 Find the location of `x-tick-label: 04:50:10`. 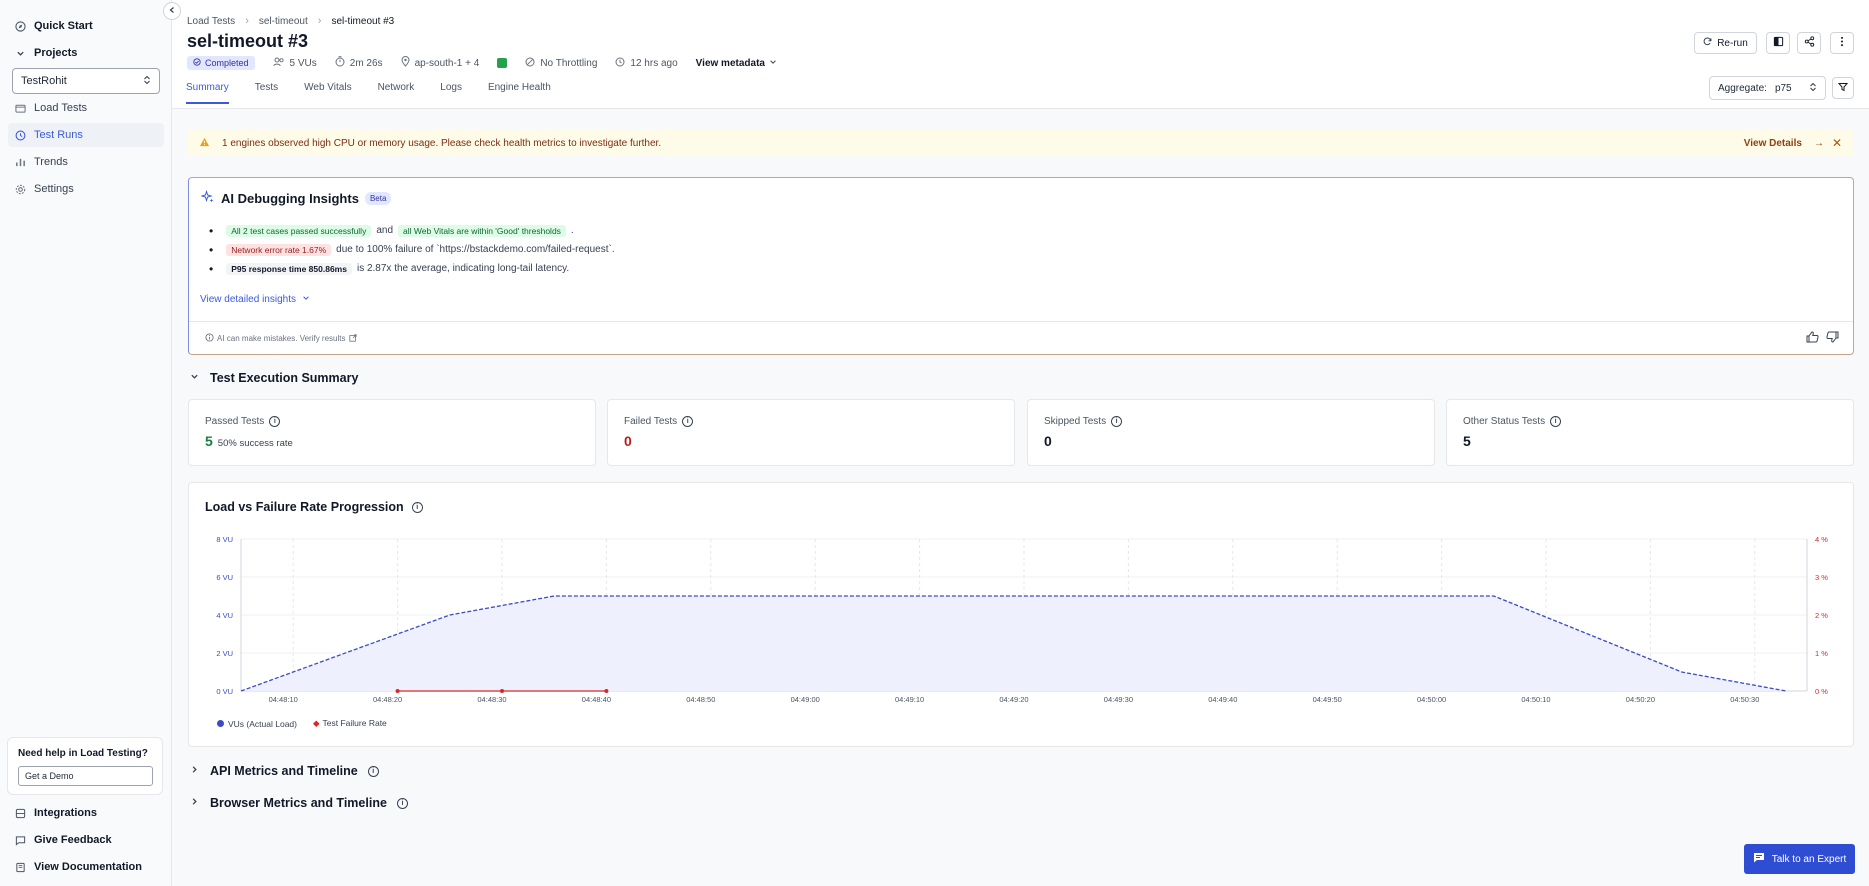

x-tick-label: 04:50:10 is located at coordinates (1535, 699).